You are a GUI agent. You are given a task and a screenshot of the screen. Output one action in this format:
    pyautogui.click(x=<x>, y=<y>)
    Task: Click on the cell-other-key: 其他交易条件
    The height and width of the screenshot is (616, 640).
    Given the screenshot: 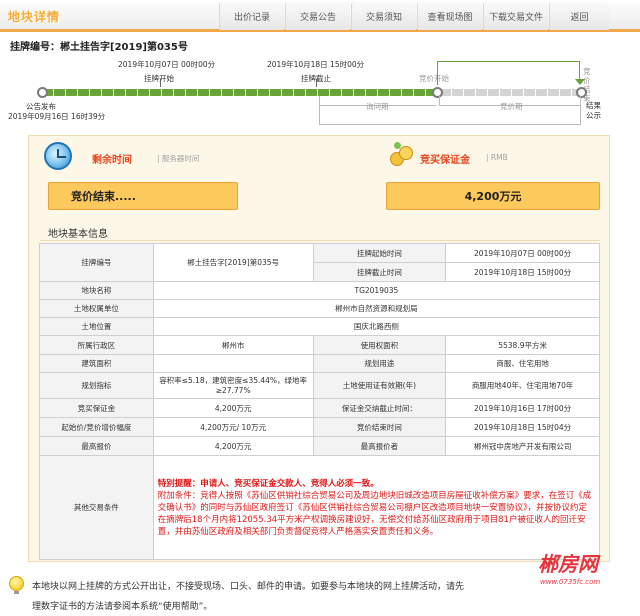 What is the action you would take?
    pyautogui.click(x=96, y=507)
    